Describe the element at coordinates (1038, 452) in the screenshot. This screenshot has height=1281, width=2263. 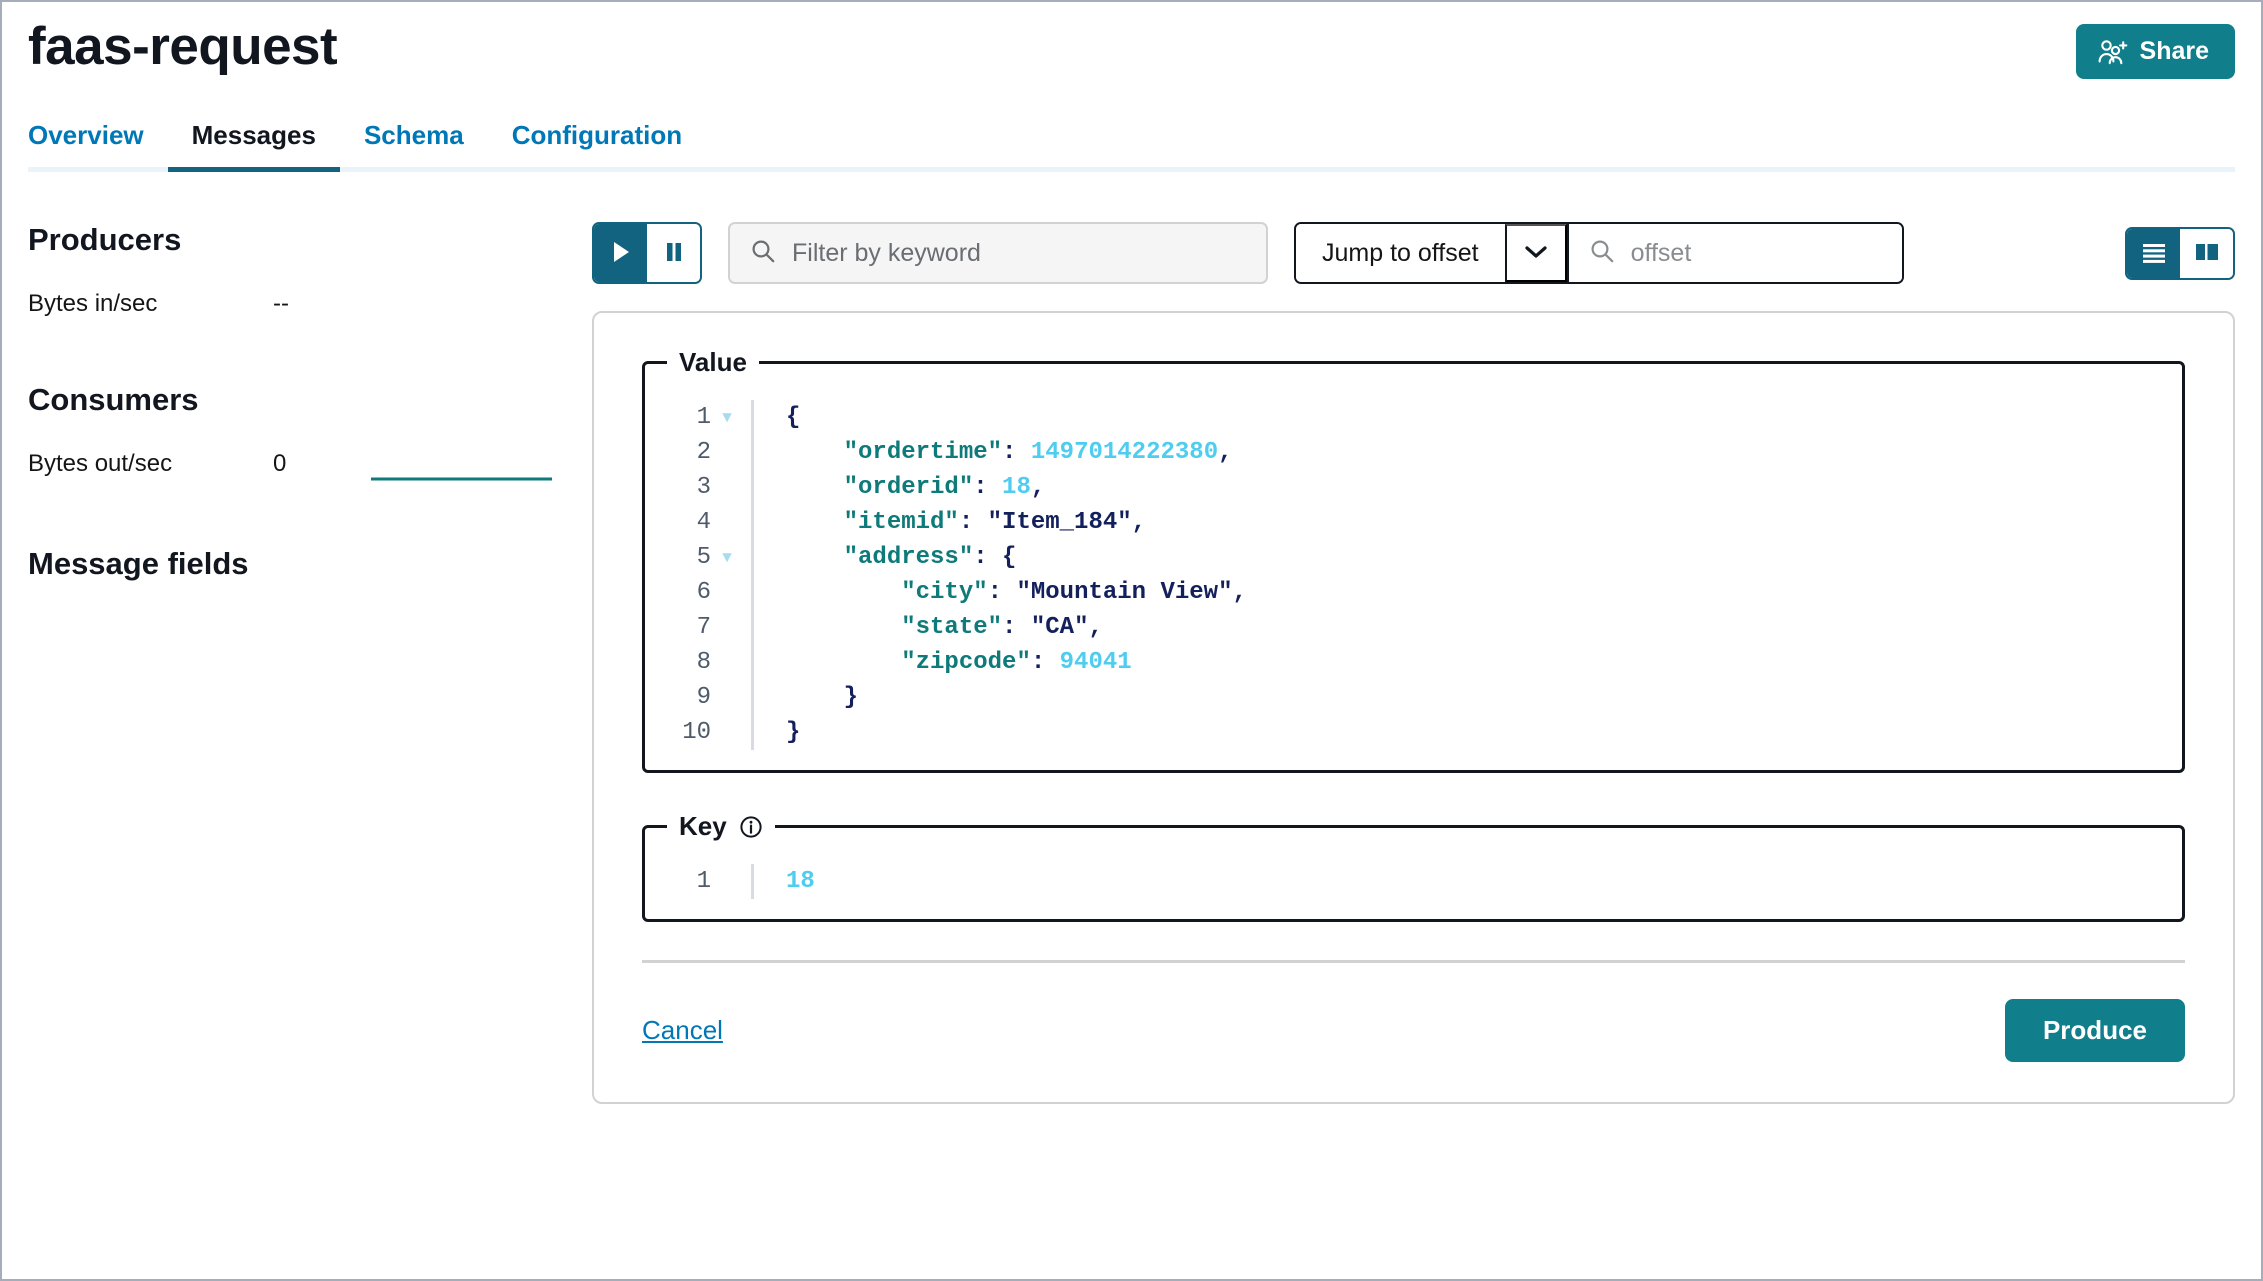
I see `code-line: "ordertime": 1497014222380,` at that location.